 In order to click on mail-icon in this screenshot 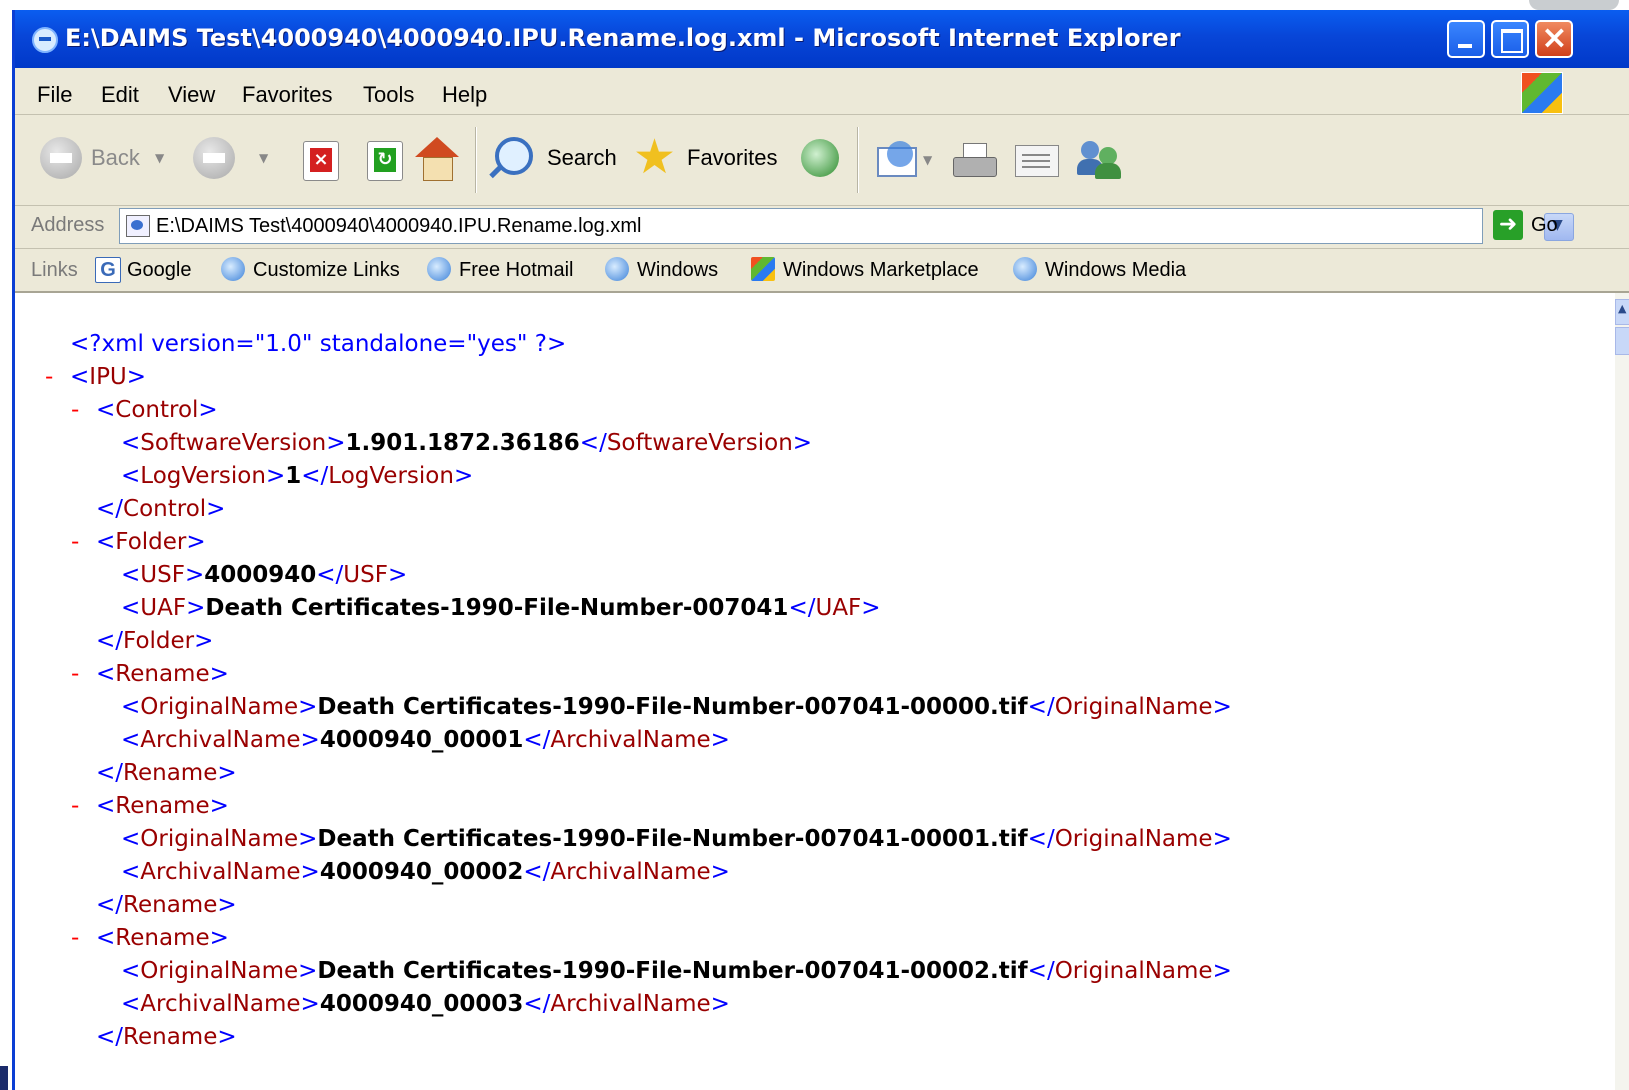, I will do `click(897, 159)`.